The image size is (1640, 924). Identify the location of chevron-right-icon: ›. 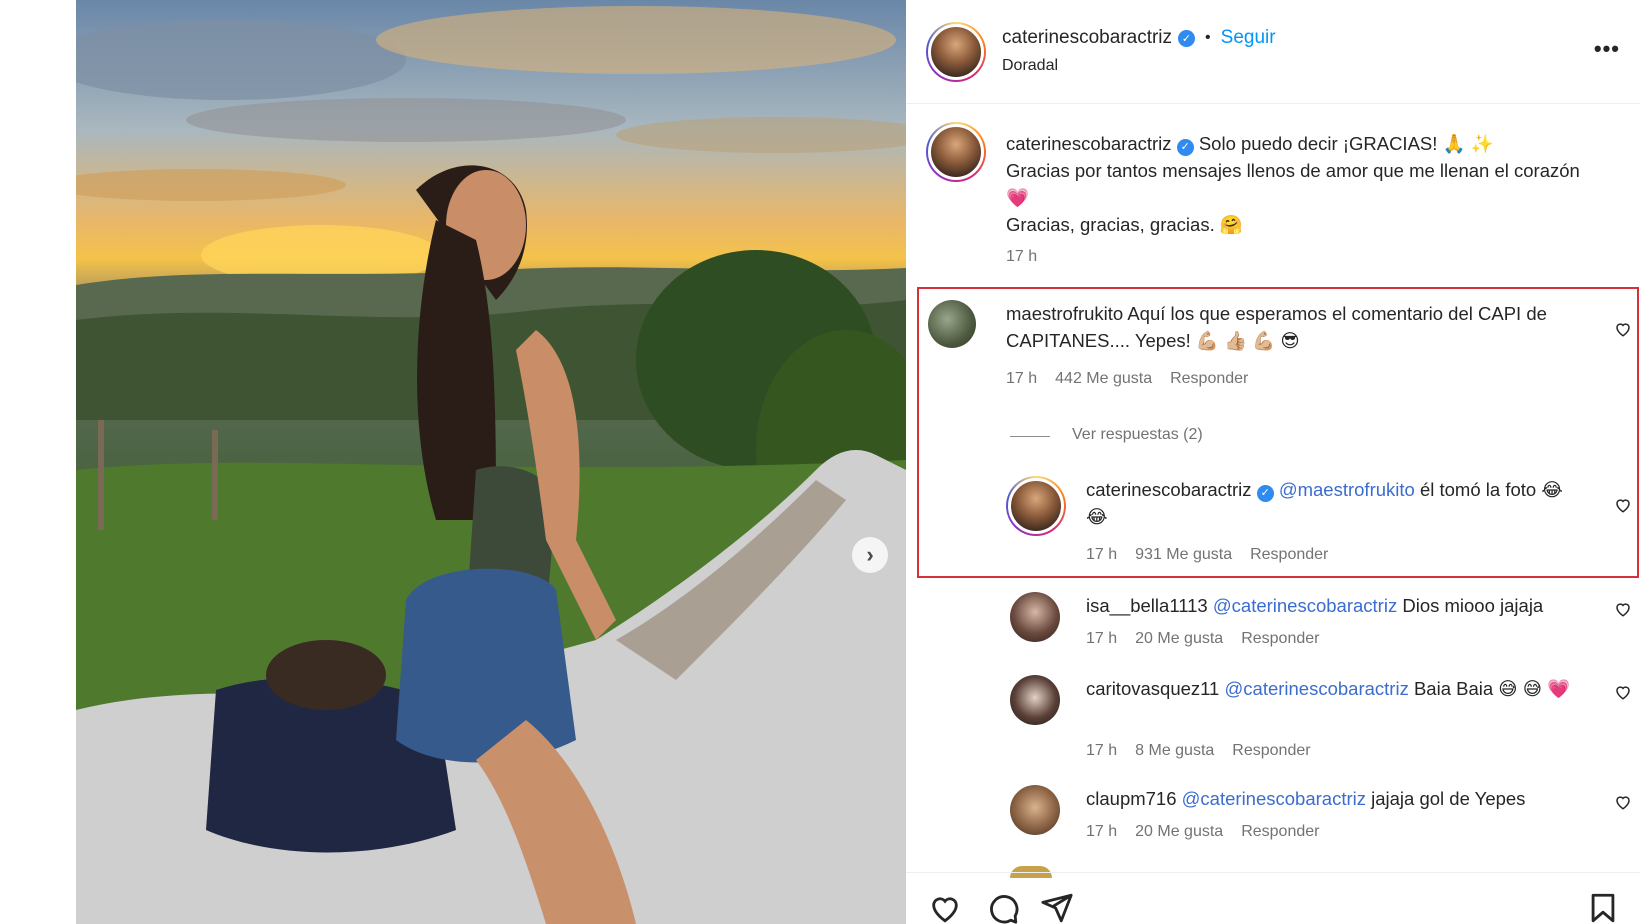
(870, 554).